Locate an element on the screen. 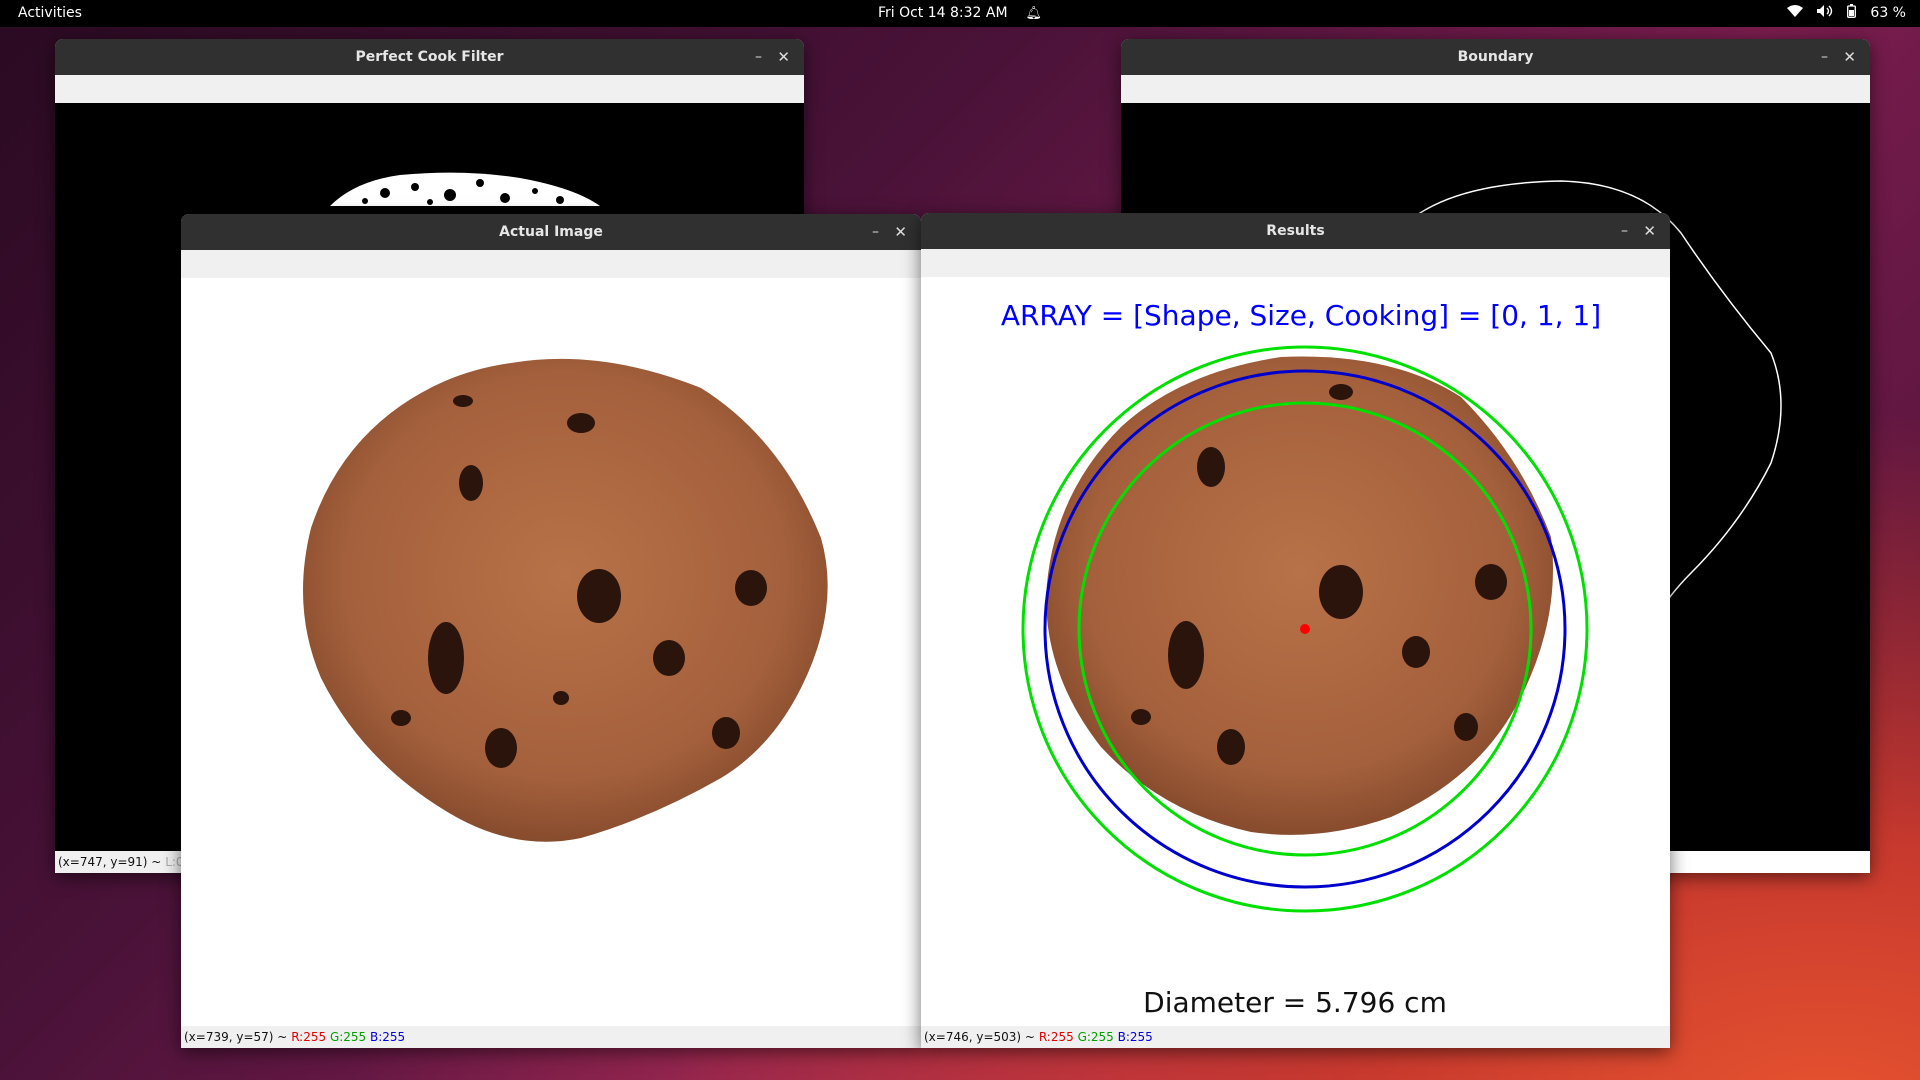 Image resolution: width=1920 pixels, height=1080 pixels. clock-button: Fri Oct 14 8:32 AM 🔔︎ is located at coordinates (960, 13).